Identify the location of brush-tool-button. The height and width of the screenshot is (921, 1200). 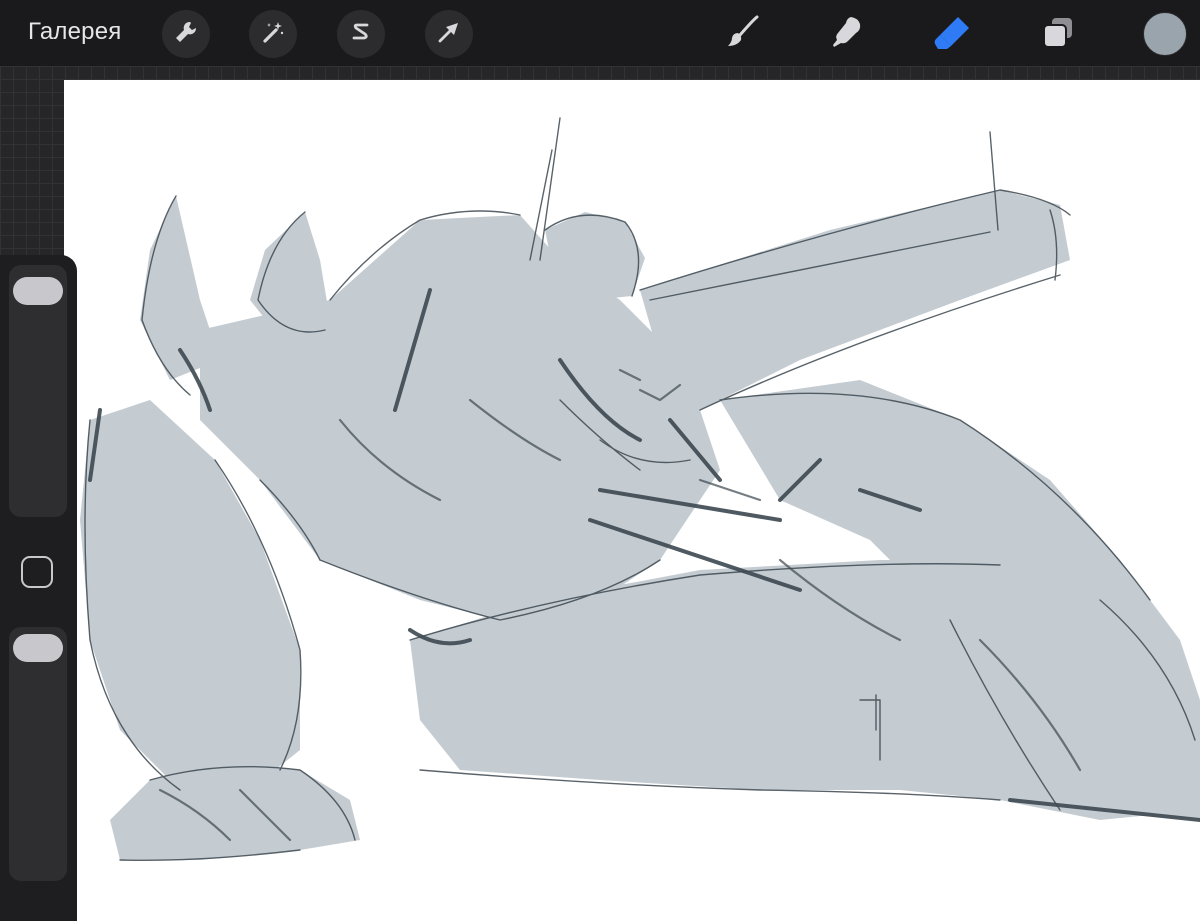
(742, 34).